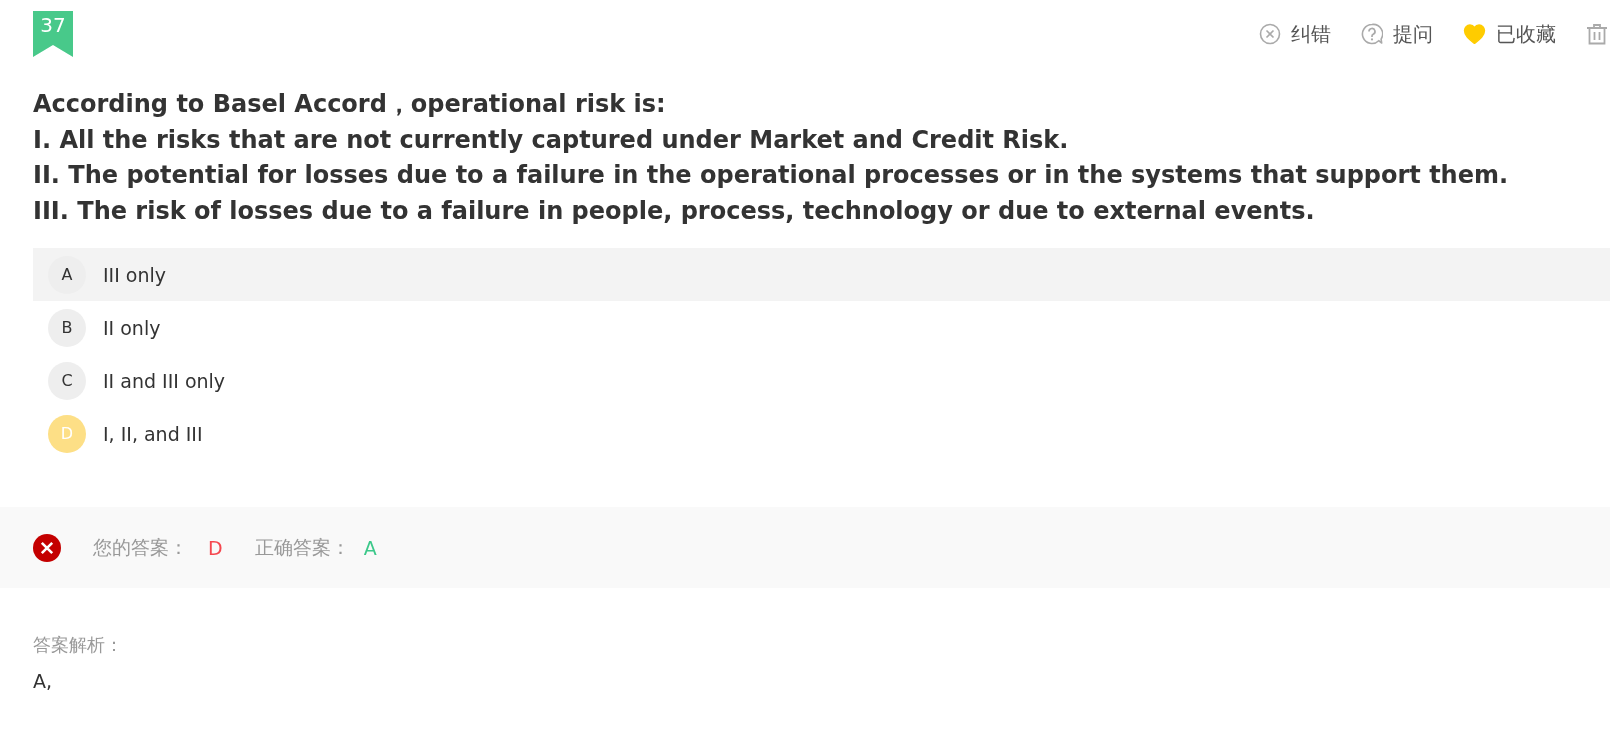 The image size is (1610, 729). Describe the element at coordinates (132, 328) in the screenshot. I see `option-text: II only` at that location.